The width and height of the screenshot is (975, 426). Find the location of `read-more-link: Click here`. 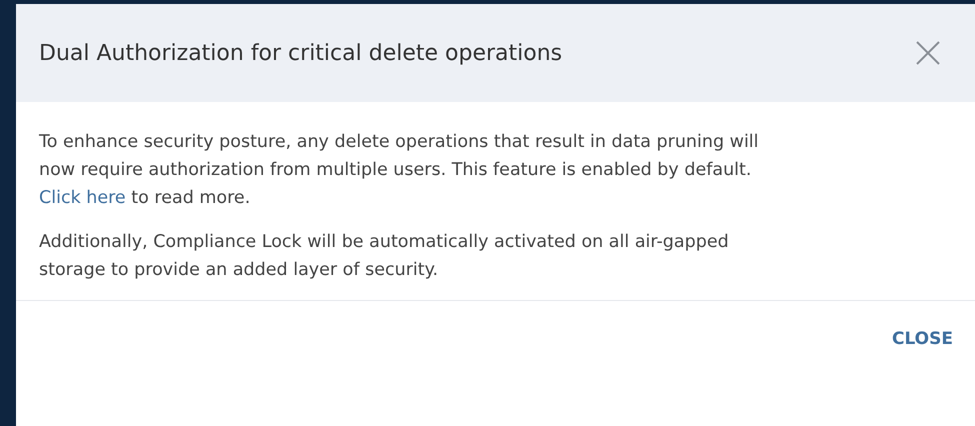

read-more-link: Click here is located at coordinates (82, 198).